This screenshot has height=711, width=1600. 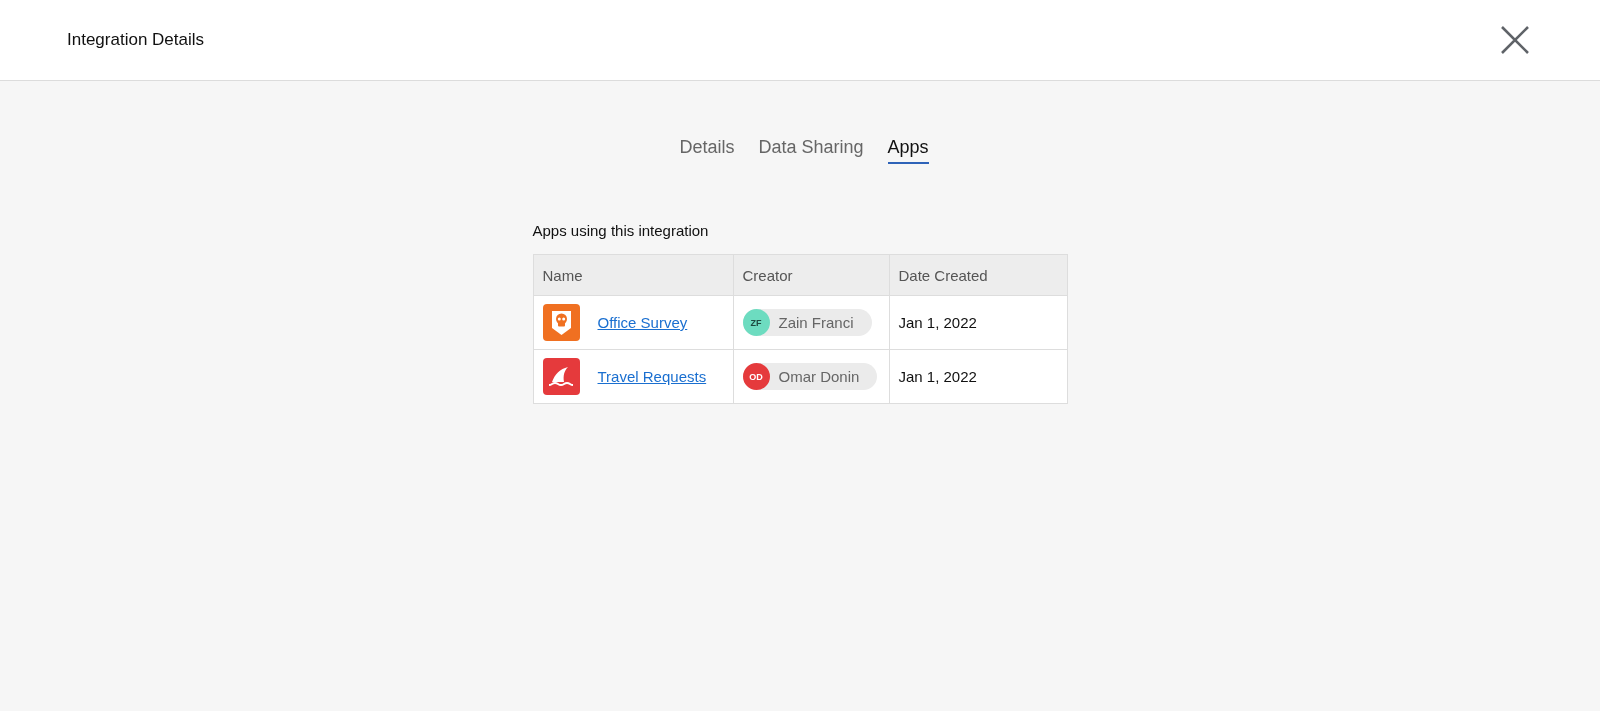 I want to click on creator-name: Zain Franci, so click(x=816, y=322).